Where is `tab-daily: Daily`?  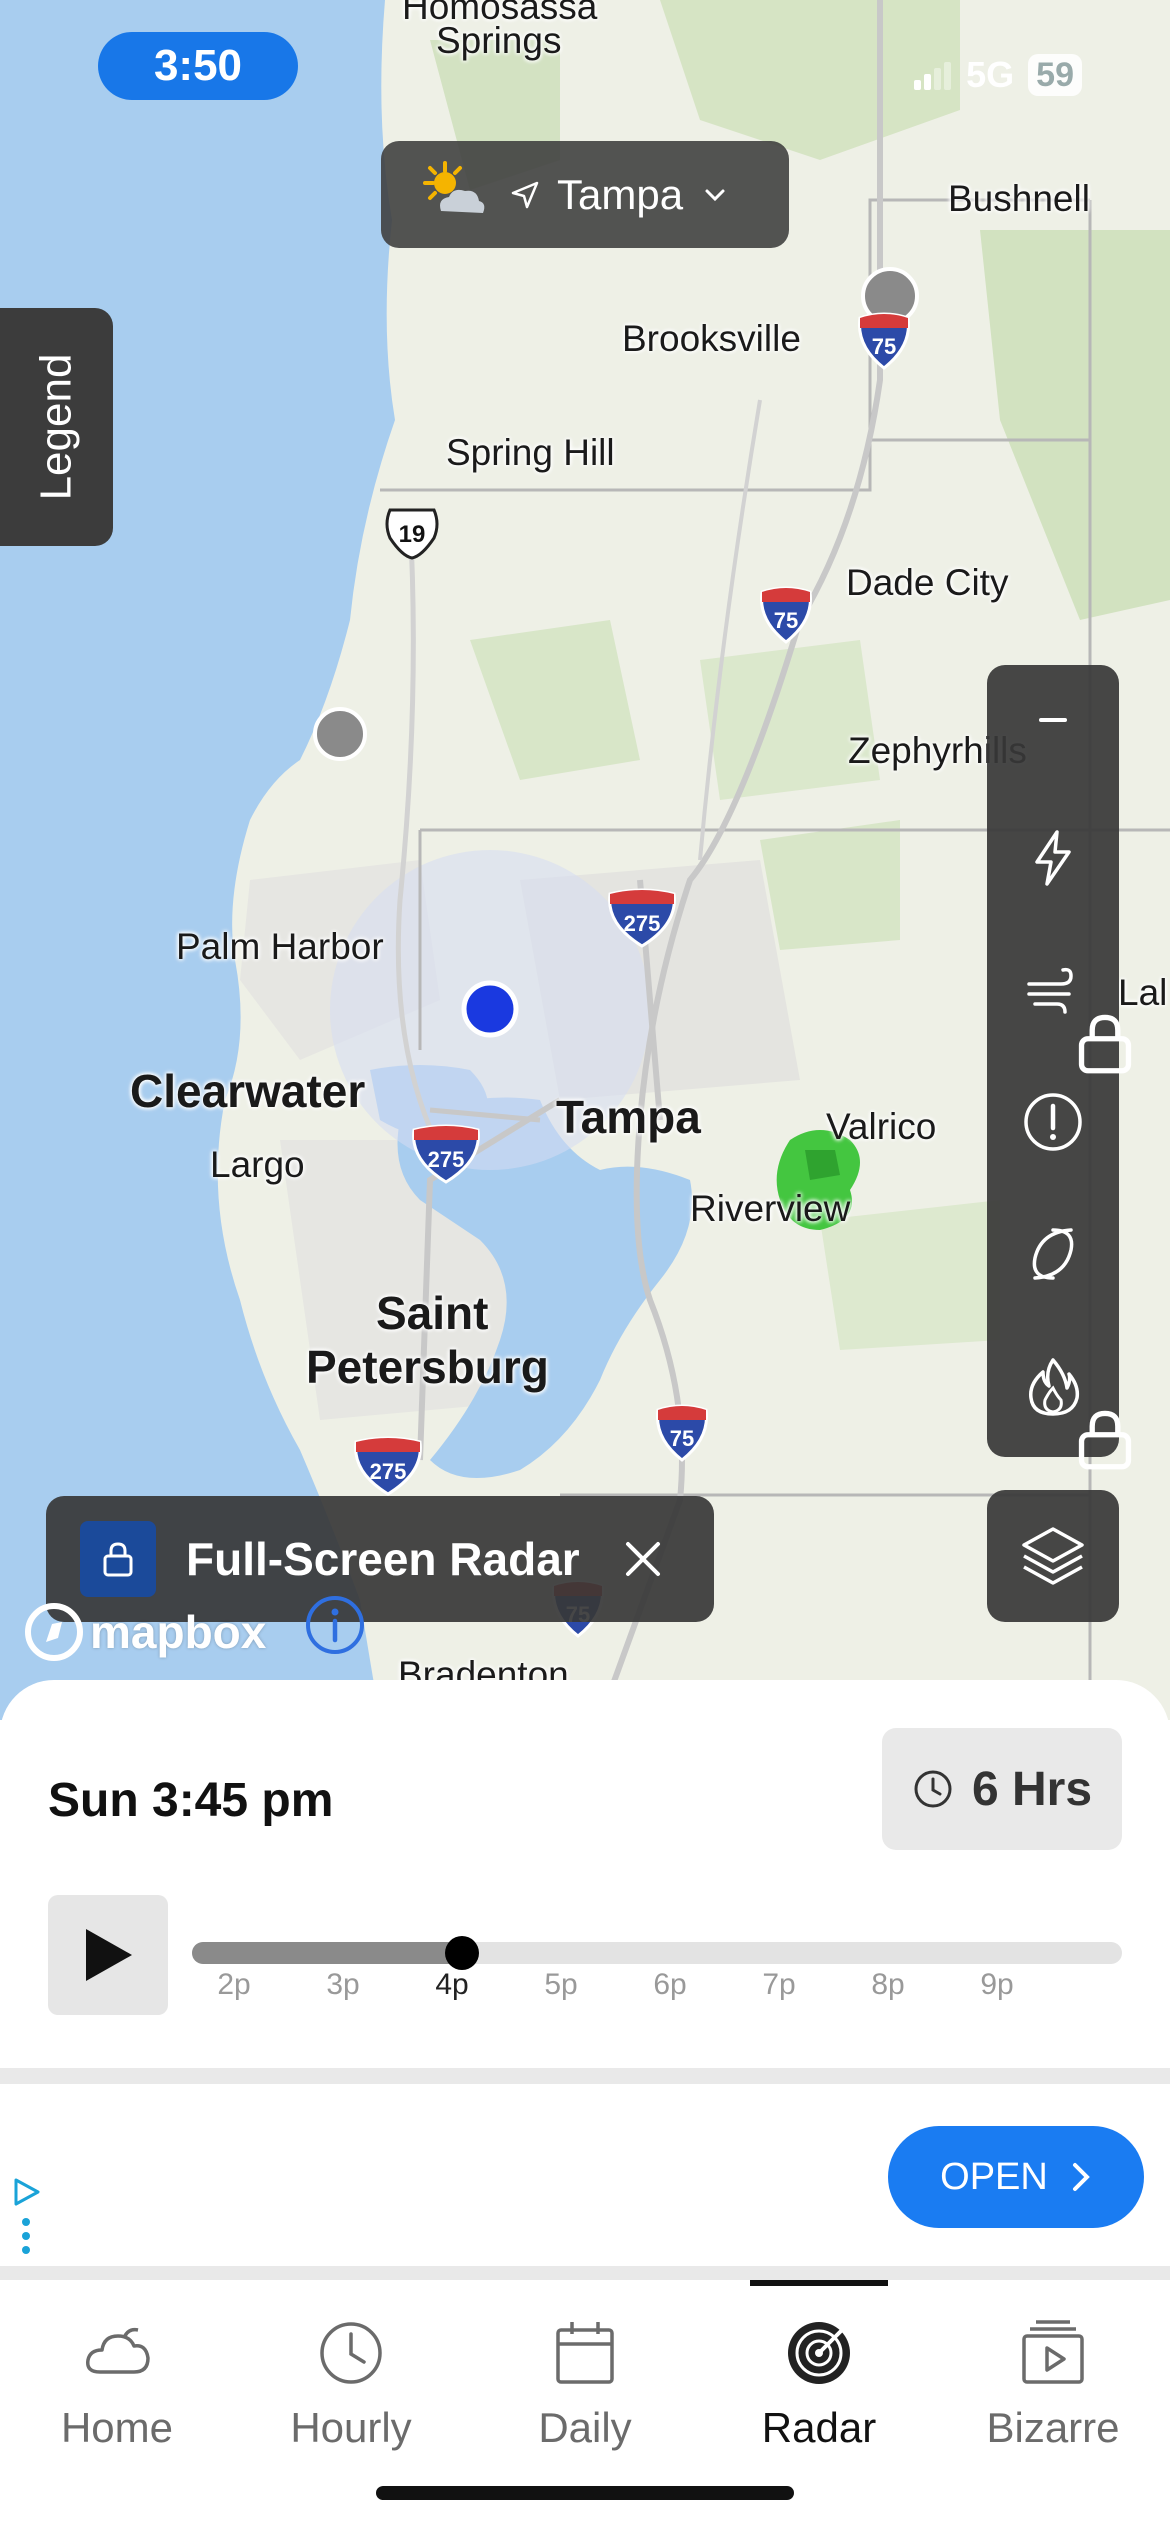
tab-daily: Daily is located at coordinates (585, 2380).